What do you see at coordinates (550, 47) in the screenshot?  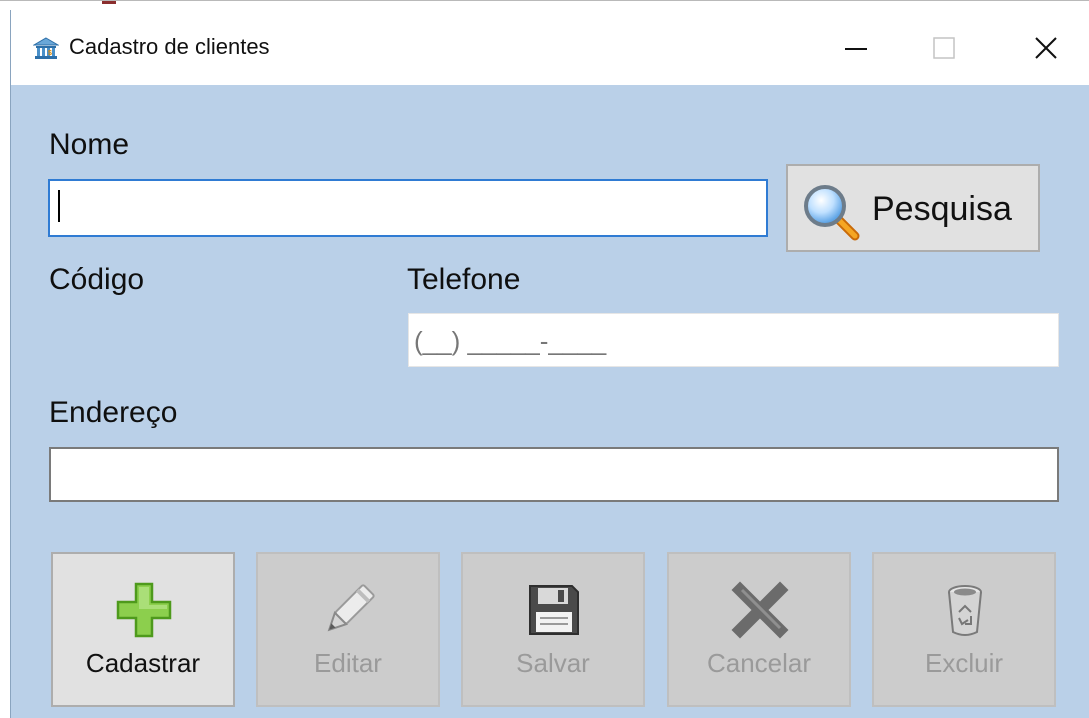 I see `title-bar: $ Cadastro de clientes` at bounding box center [550, 47].